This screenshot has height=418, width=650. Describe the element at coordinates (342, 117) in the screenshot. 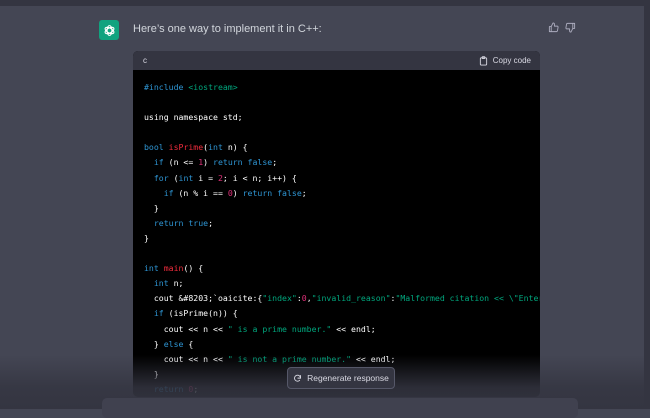

I see `code-line: using namespace std;` at that location.